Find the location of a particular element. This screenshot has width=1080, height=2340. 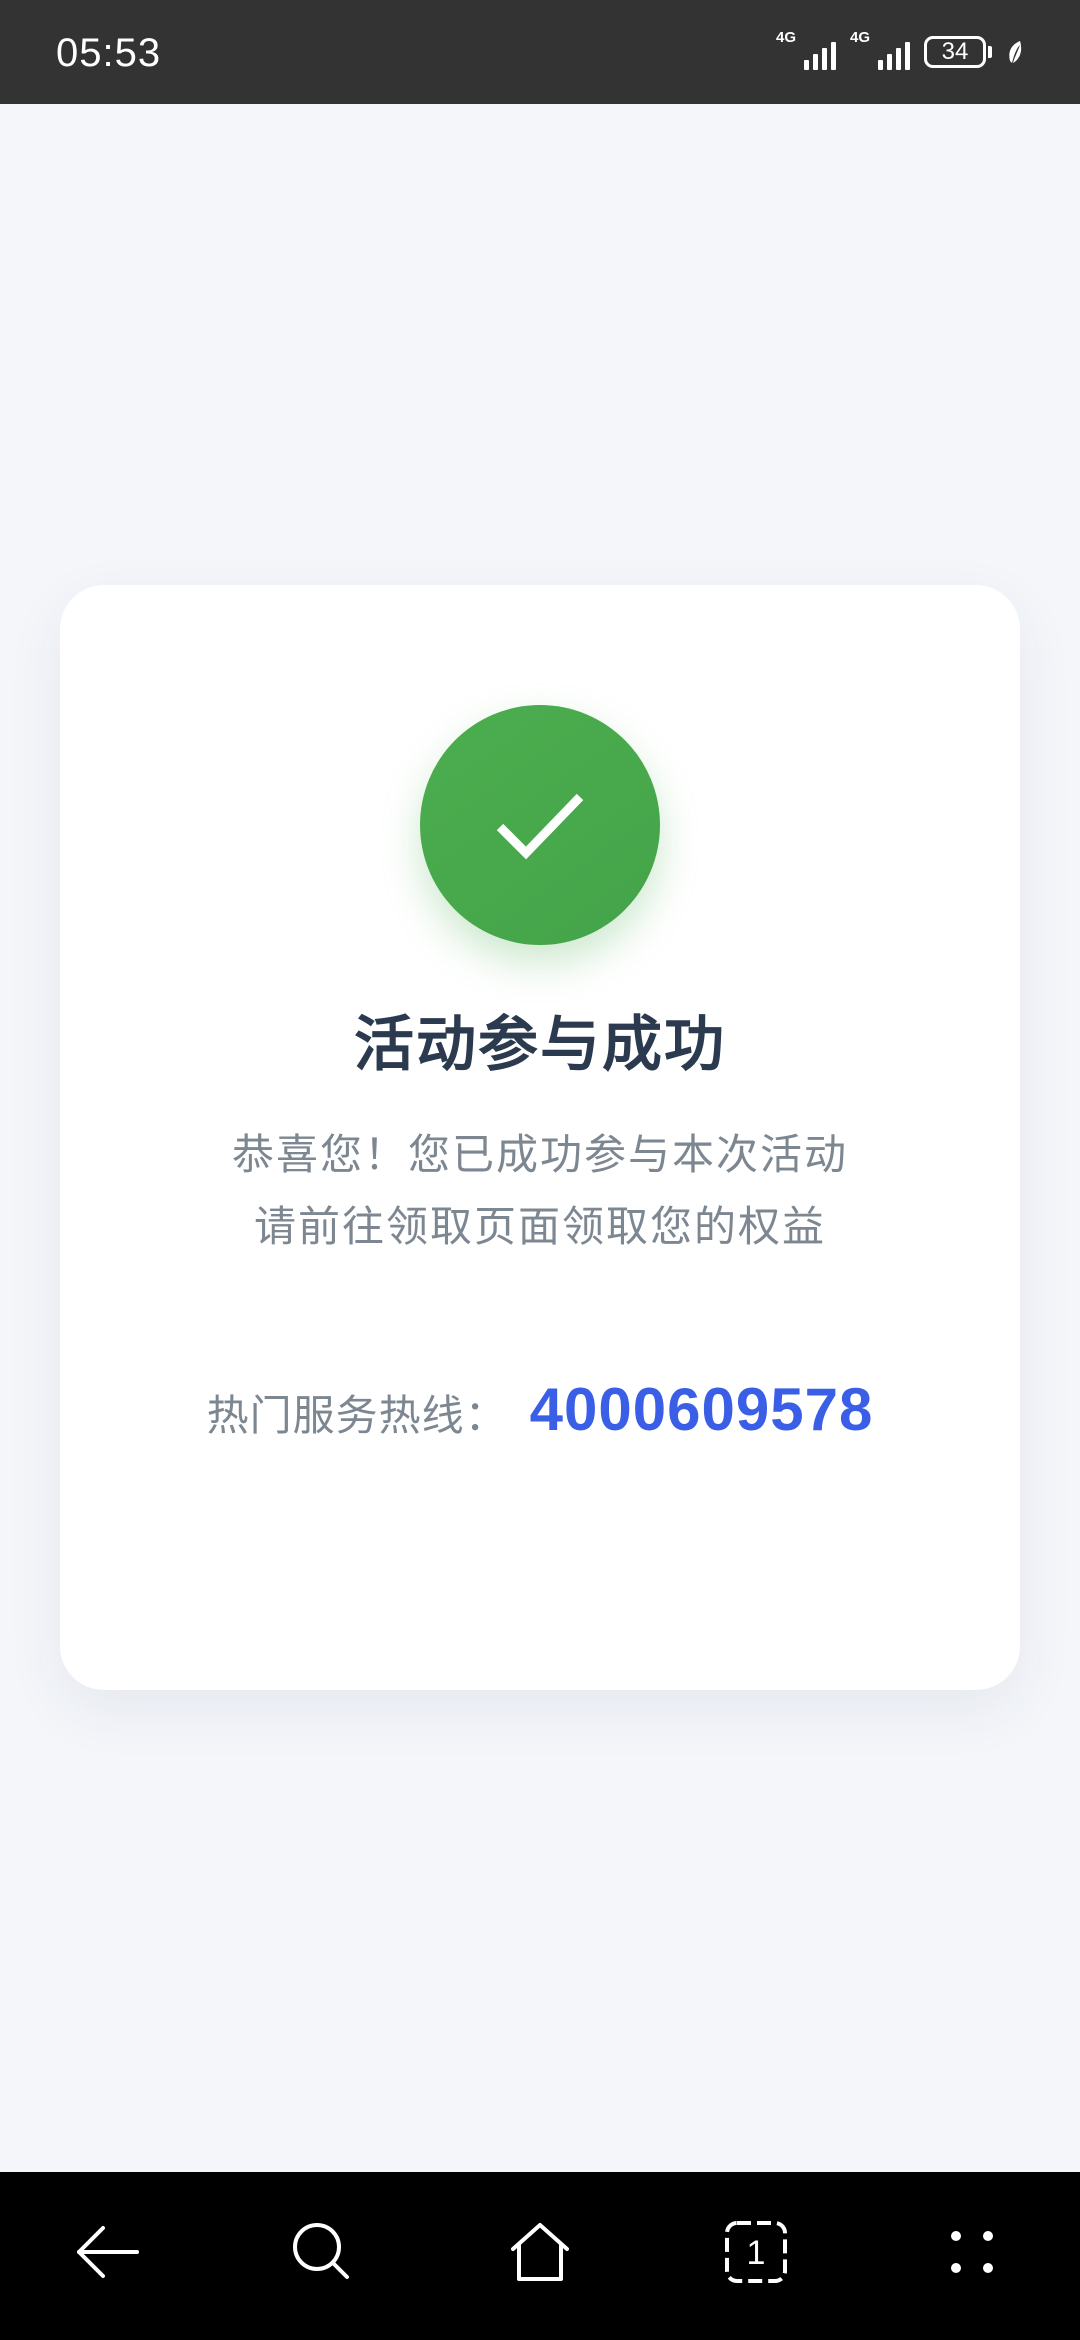

bottom-nav-bar: 1 is located at coordinates (540, 2256).